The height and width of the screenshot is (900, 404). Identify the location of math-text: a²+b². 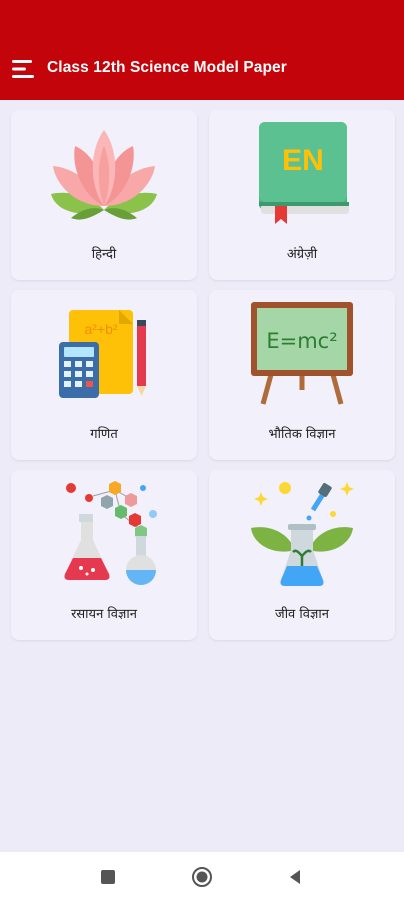
(100, 329).